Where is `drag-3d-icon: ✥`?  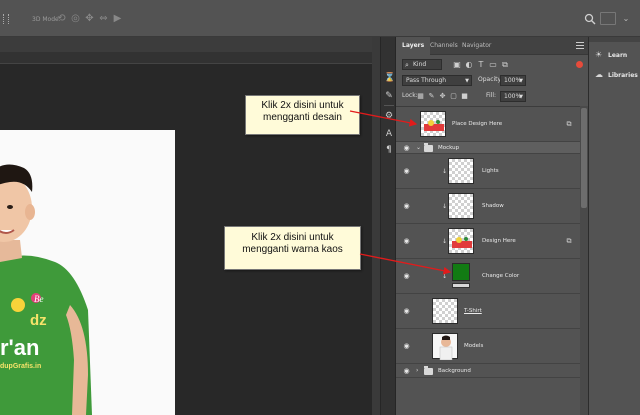 drag-3d-icon: ✥ is located at coordinates (89, 18).